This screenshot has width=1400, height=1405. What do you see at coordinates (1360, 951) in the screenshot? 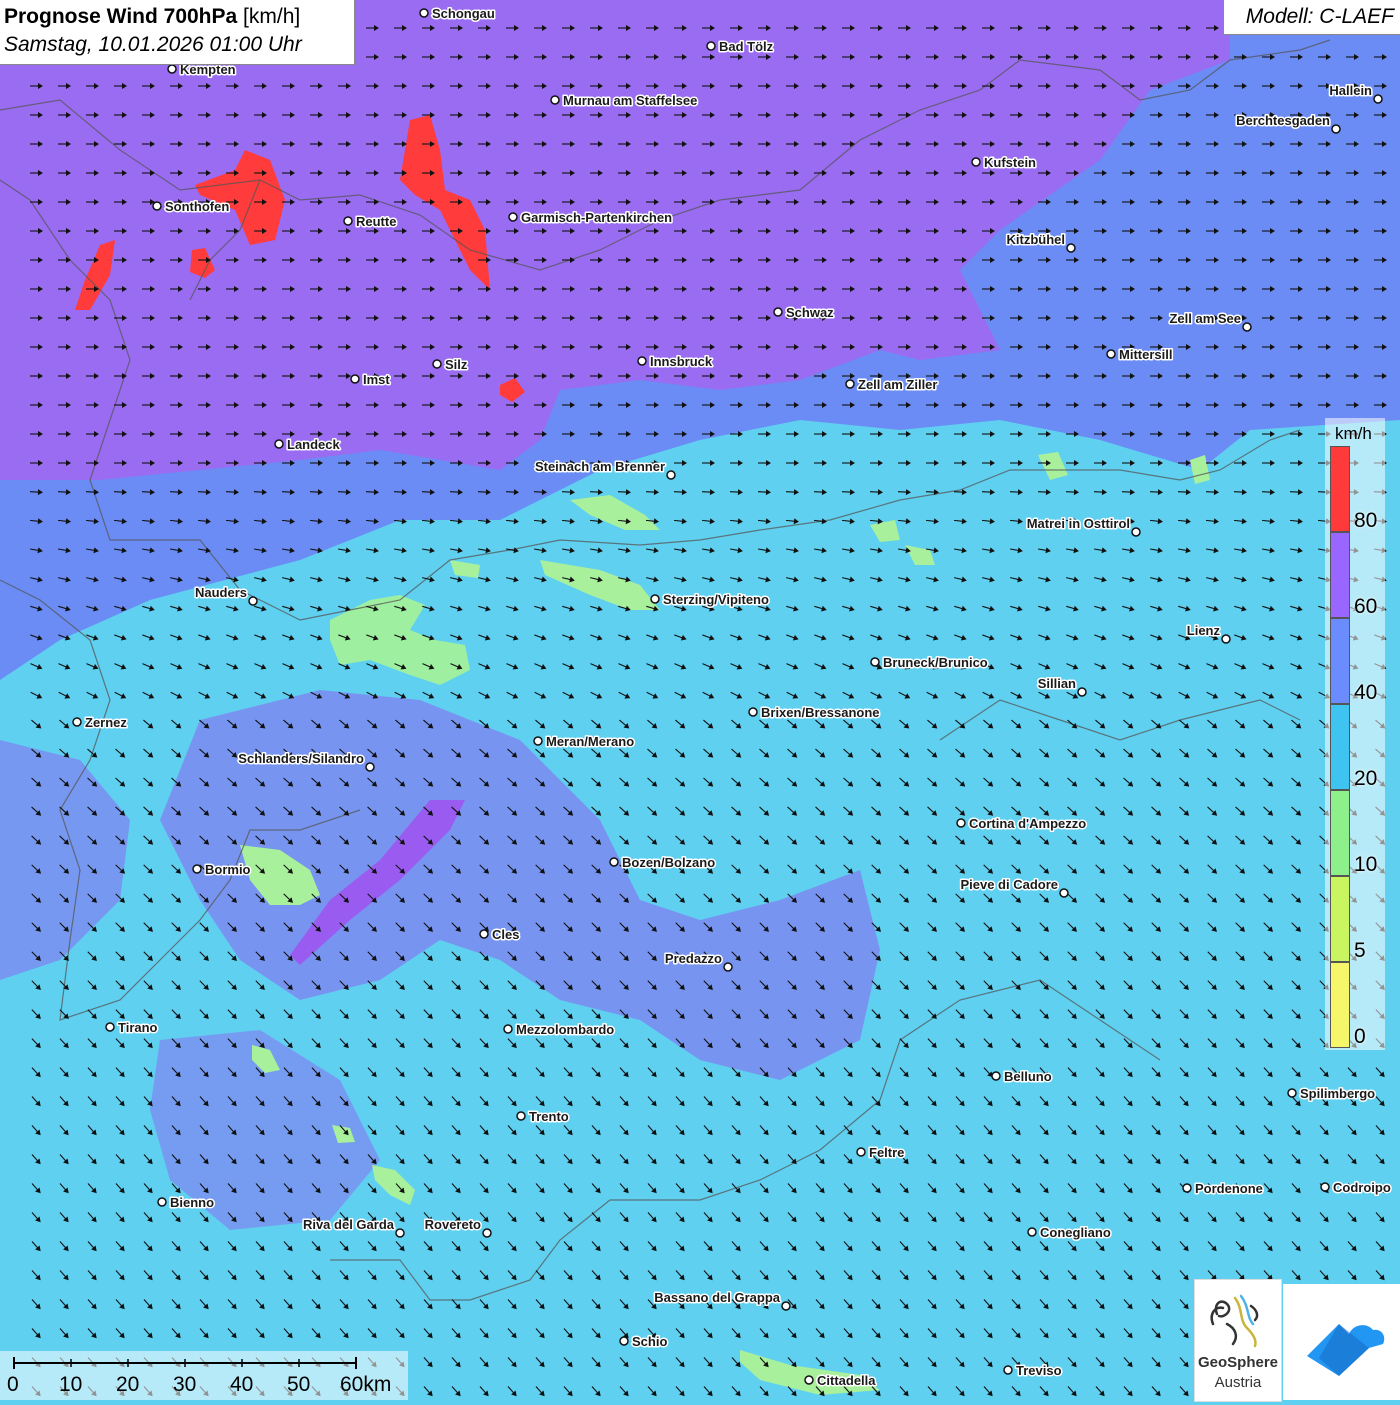
I see `legend-tick-5: 5` at bounding box center [1360, 951].